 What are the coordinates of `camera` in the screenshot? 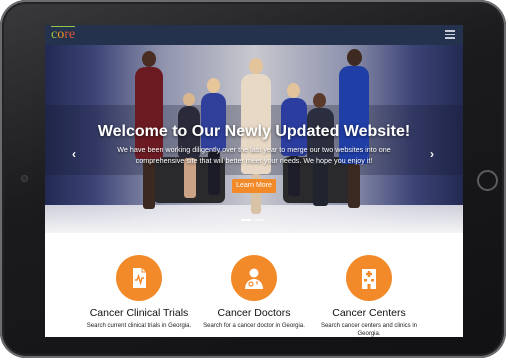 It's located at (24, 178).